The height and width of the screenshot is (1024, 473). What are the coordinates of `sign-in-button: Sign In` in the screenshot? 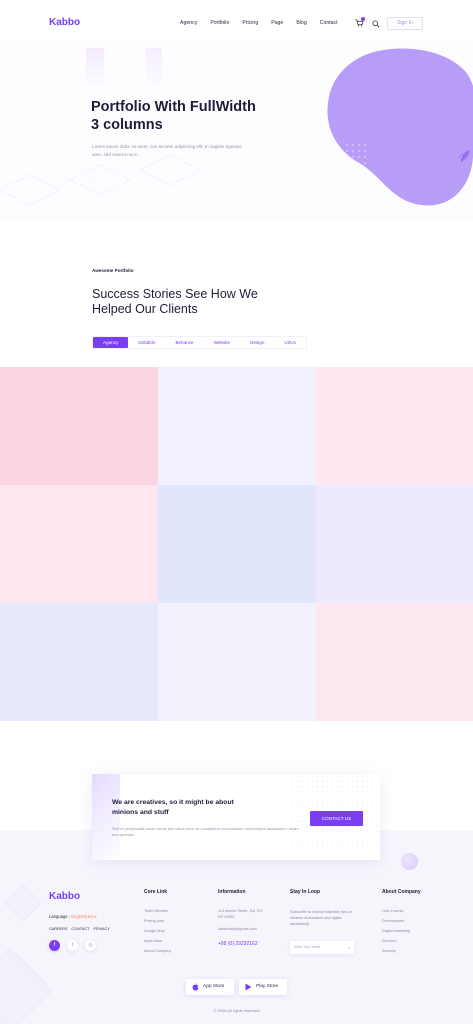 It's located at (405, 23).